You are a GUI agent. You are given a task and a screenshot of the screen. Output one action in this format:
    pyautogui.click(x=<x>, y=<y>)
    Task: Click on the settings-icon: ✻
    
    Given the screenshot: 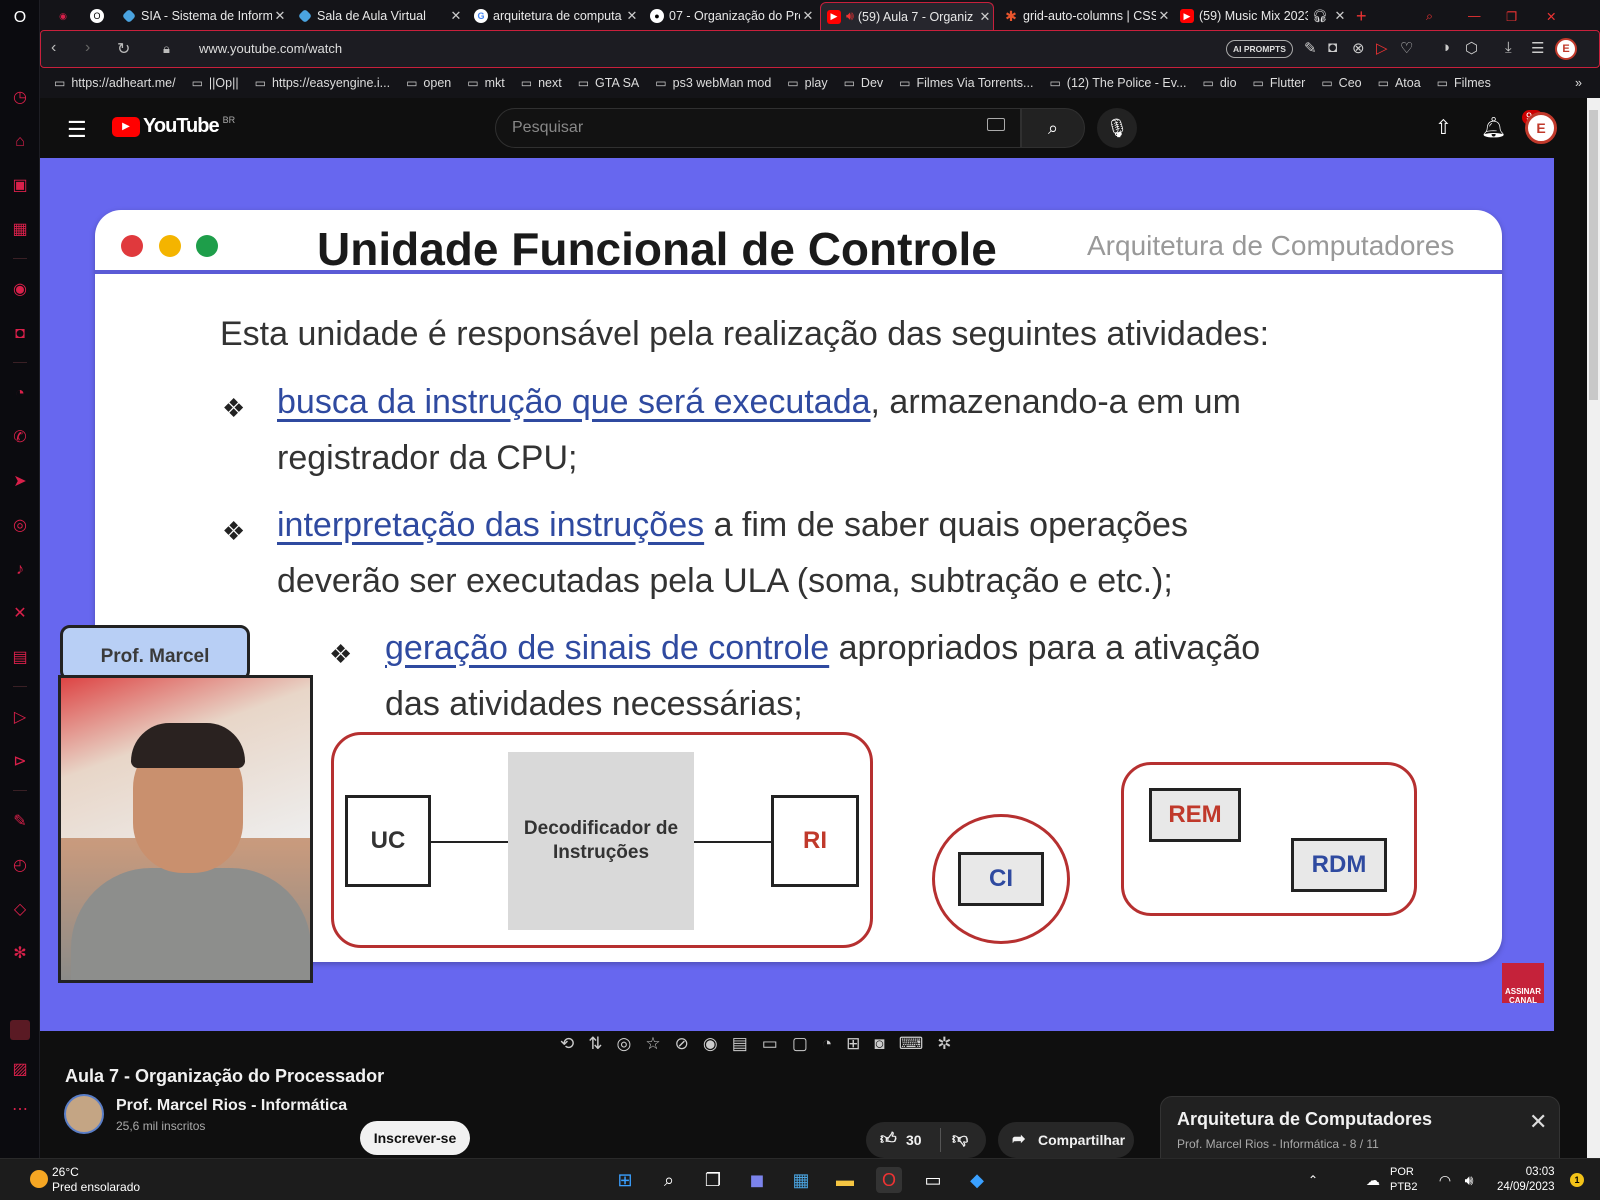 What is the action you would take?
    pyautogui.click(x=20, y=954)
    